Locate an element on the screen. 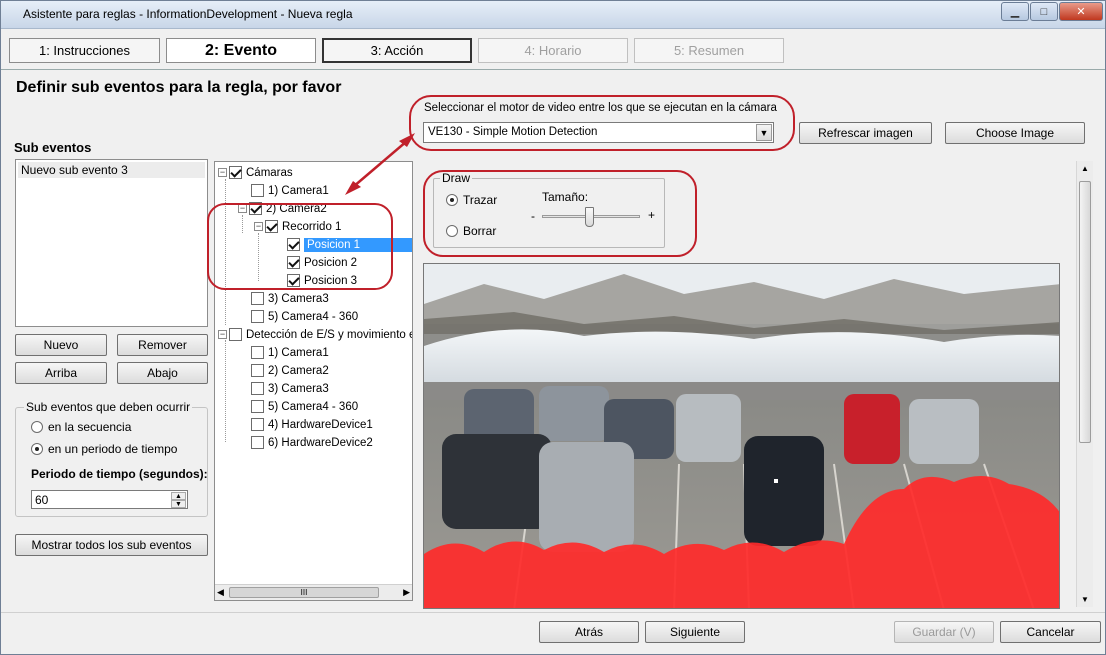  annotation-ellipse-draw is located at coordinates (560, 213).